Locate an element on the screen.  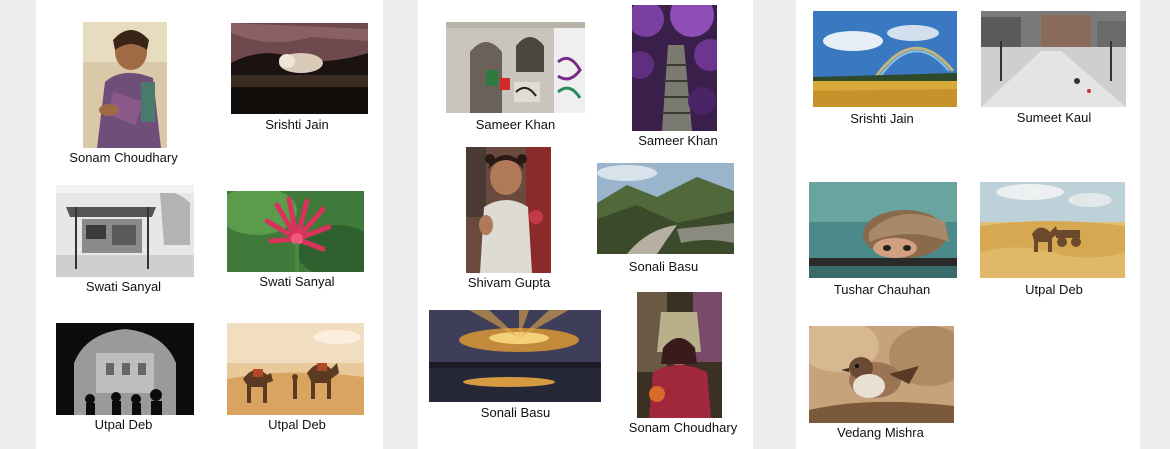
snowy-street-icon is located at coordinates (1053, 59).